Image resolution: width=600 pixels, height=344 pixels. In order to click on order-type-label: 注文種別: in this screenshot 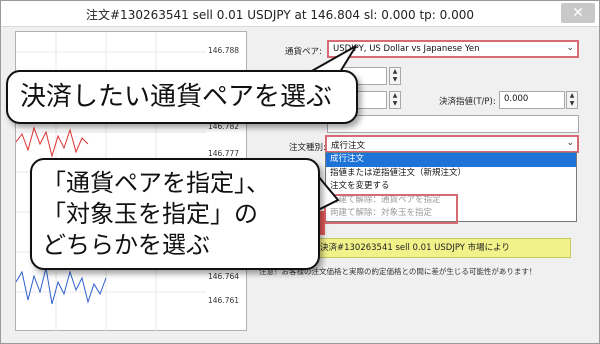, I will do `click(307, 148)`.